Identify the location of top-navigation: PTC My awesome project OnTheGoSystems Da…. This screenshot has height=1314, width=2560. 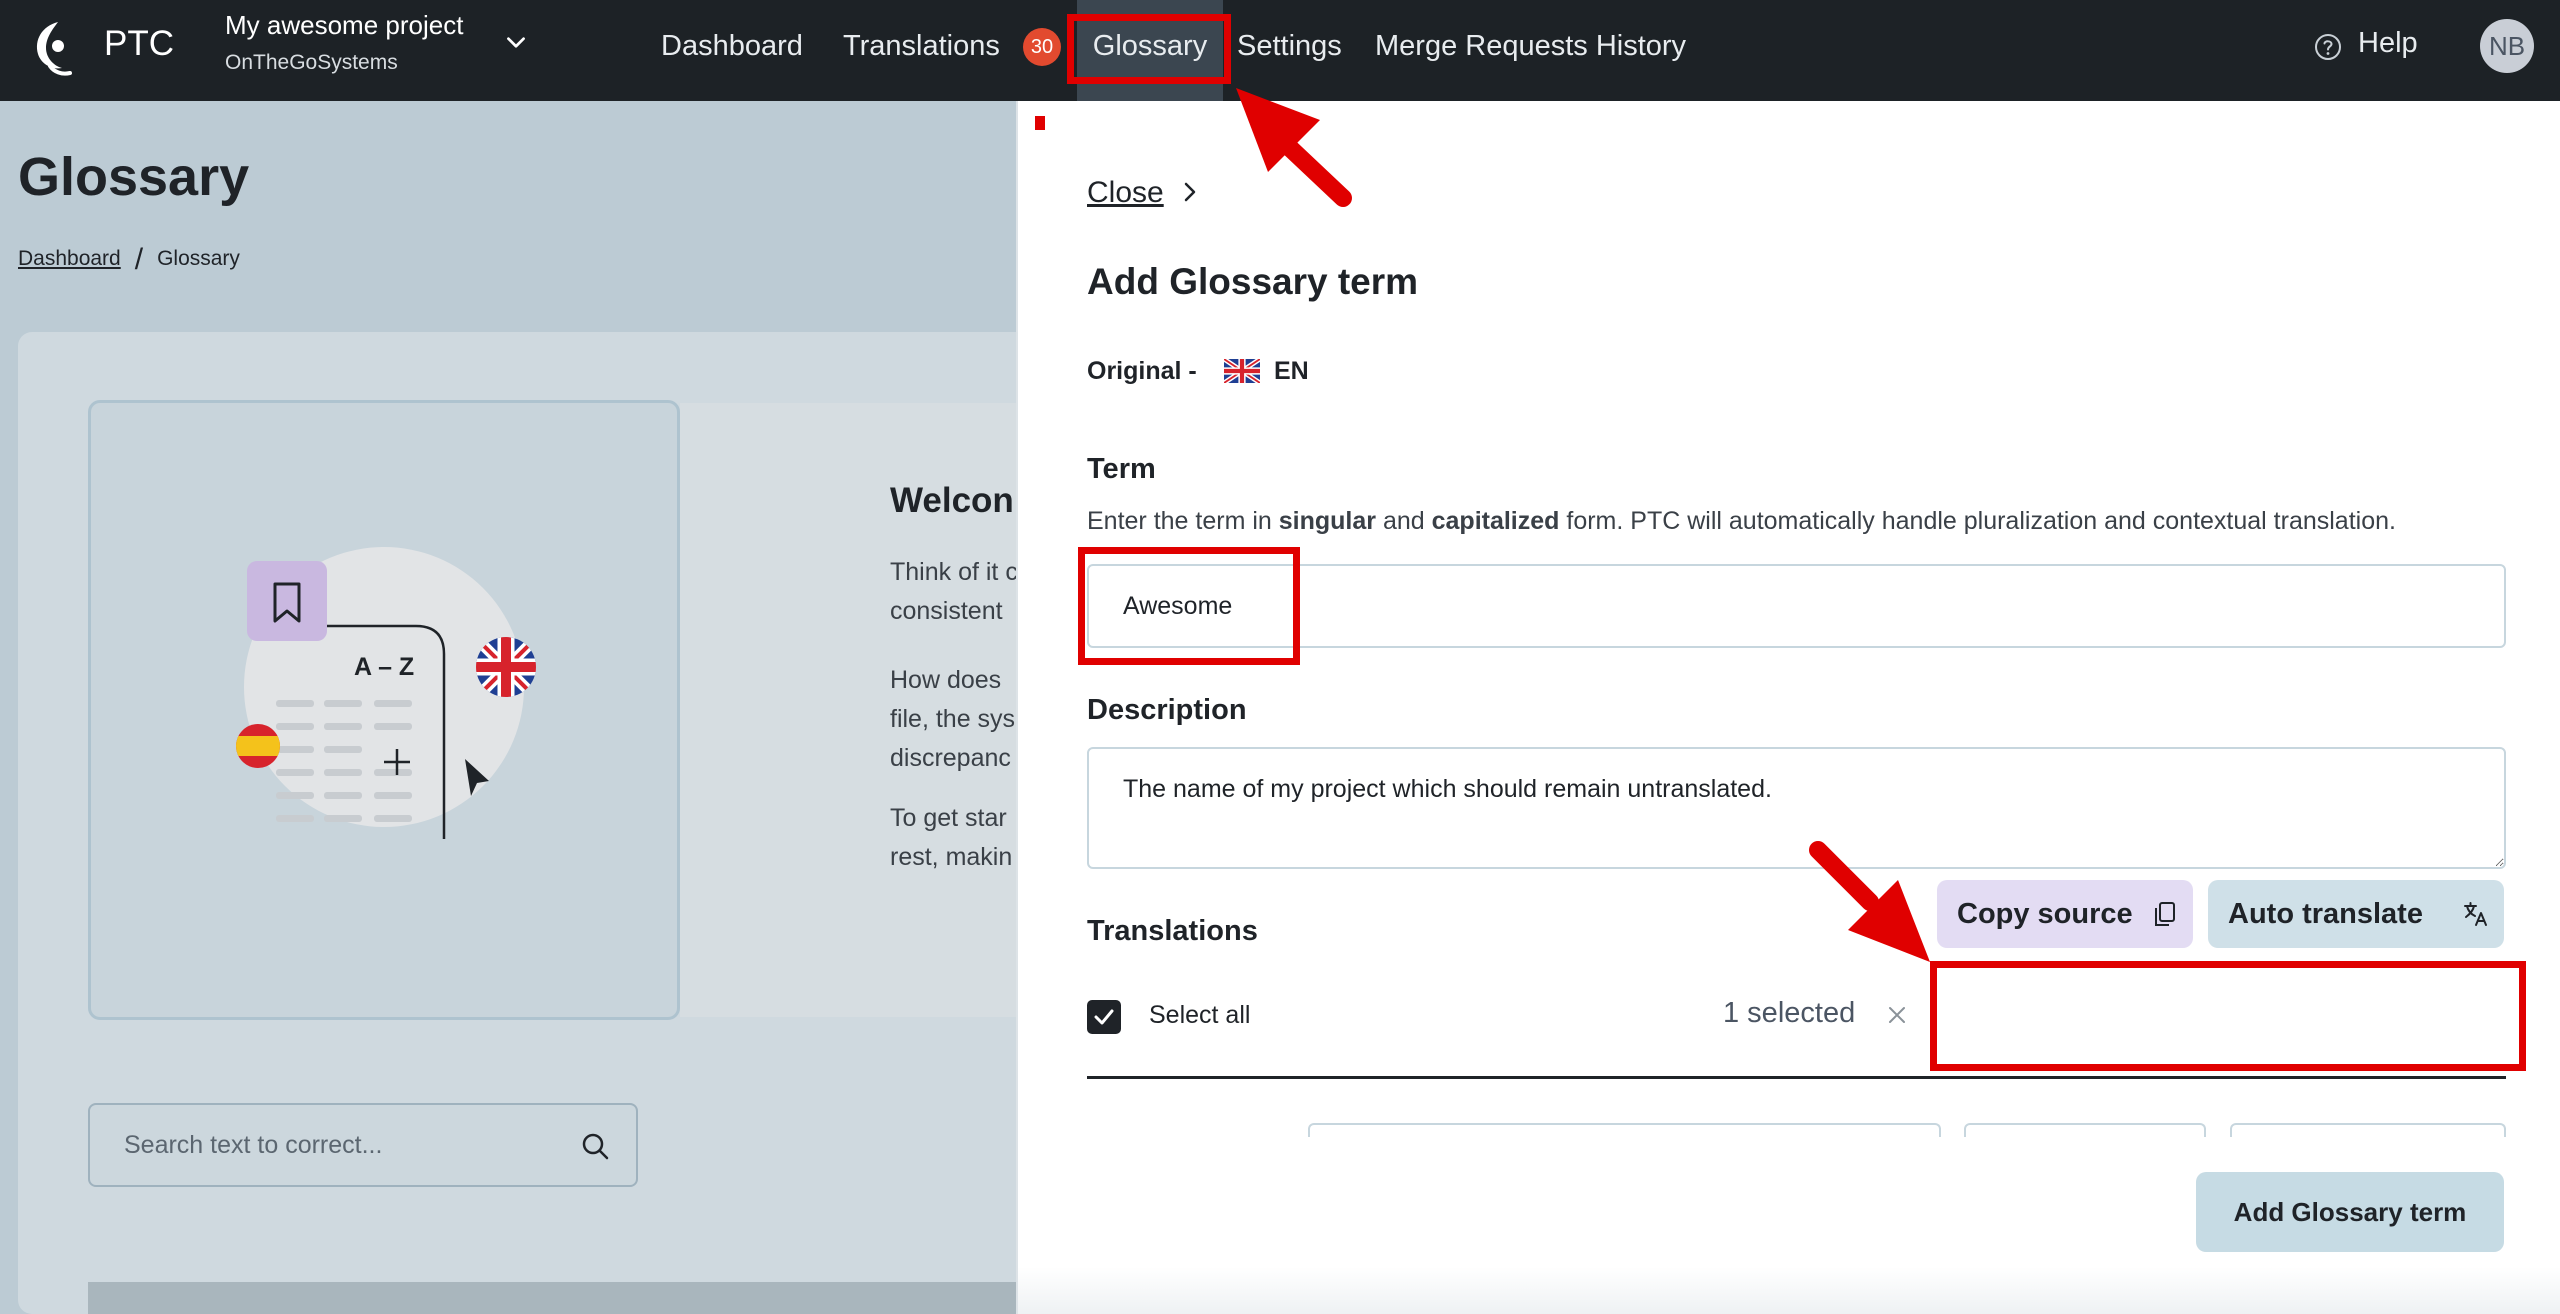
(1280, 50).